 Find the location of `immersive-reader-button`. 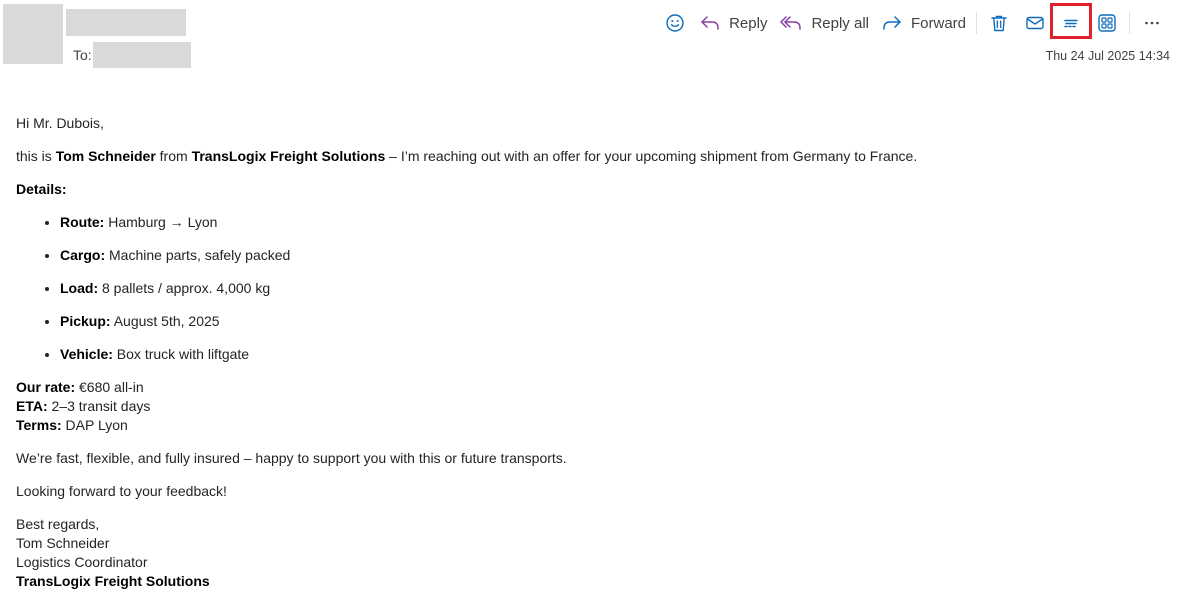

immersive-reader-button is located at coordinates (1071, 21).